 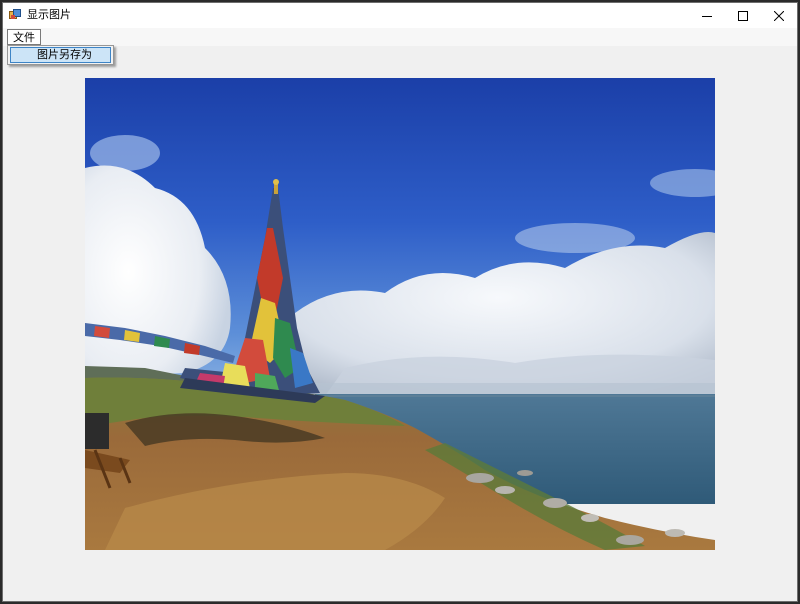 I want to click on file-dropdown-menu: 图片另存为, so click(x=60, y=55).